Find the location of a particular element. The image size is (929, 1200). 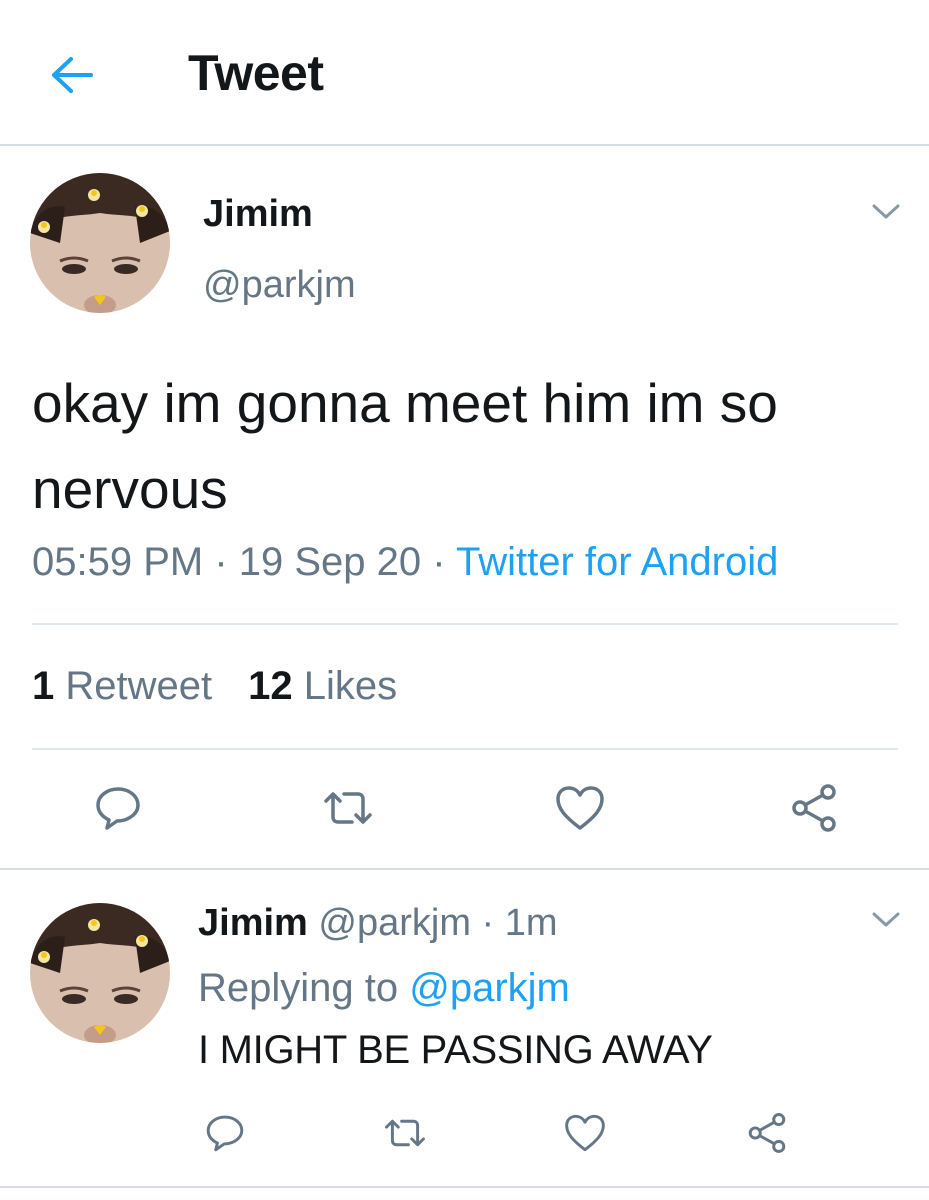

like-label: Likes is located at coordinates (350, 686).